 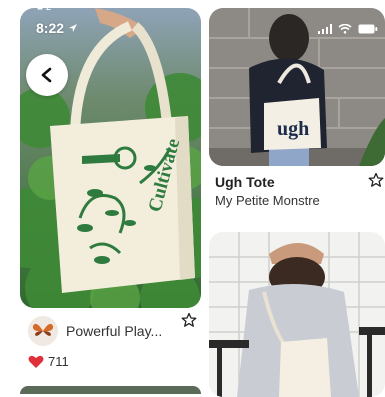 What do you see at coordinates (58, 361) in the screenshot?
I see `like-count-value: 711` at bounding box center [58, 361].